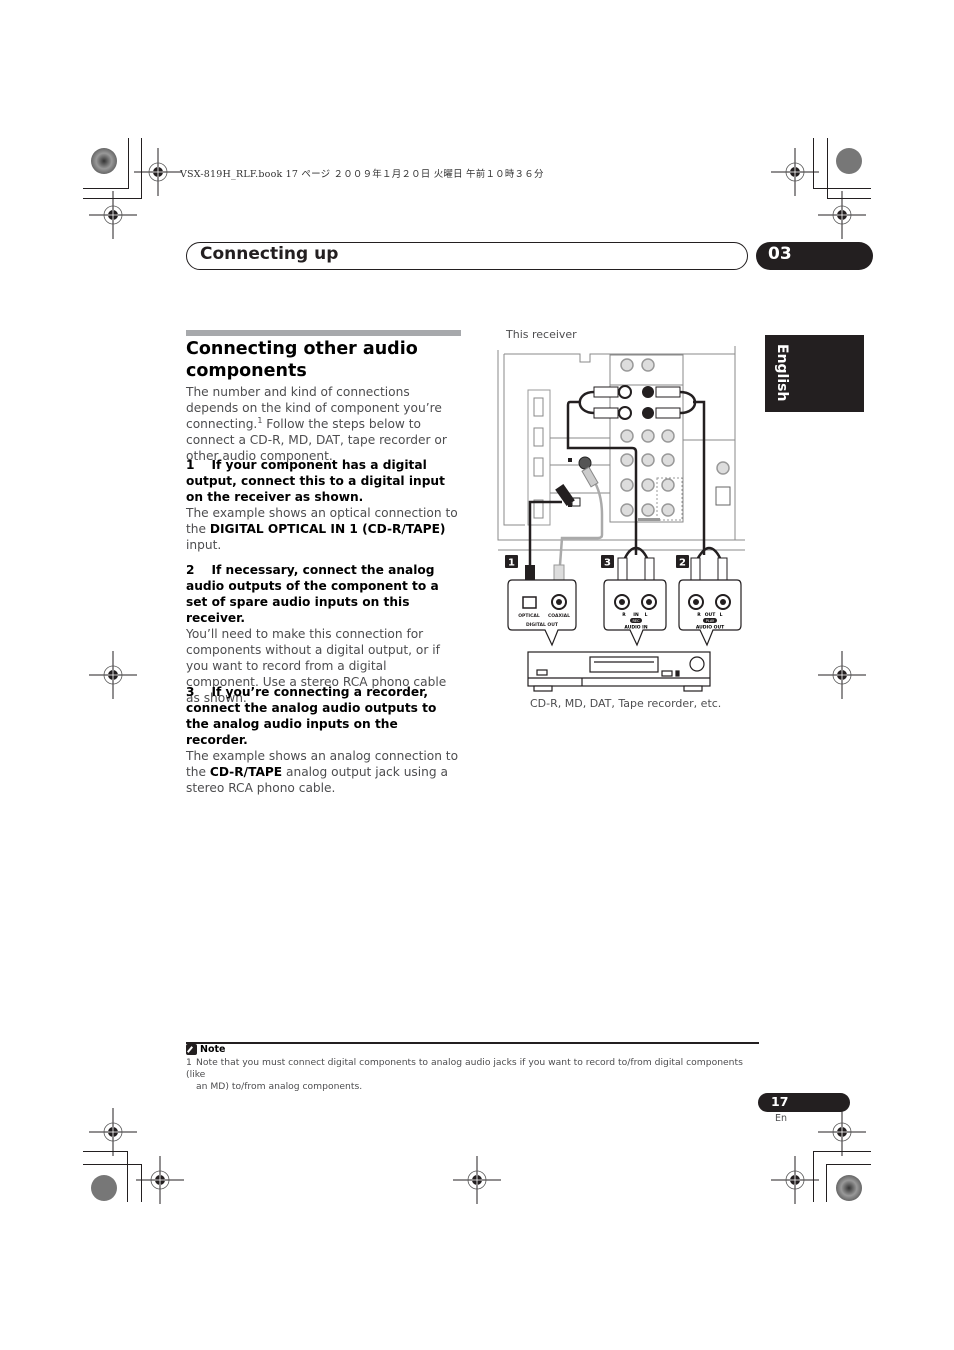 The height and width of the screenshot is (1350, 954). I want to click on coaxial-plug, so click(590, 477).